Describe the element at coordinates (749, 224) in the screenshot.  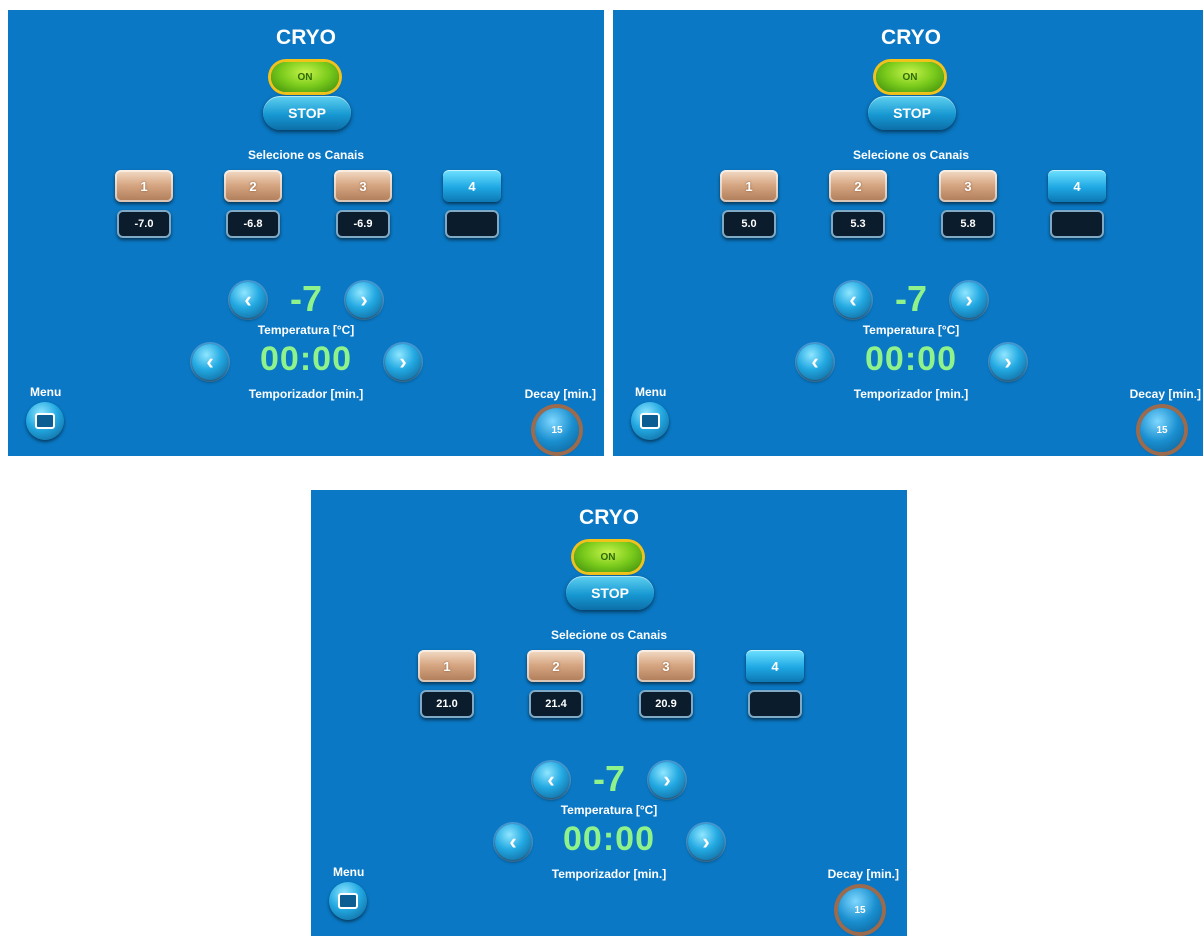
I see `channel-1-temperature: 5.0` at that location.